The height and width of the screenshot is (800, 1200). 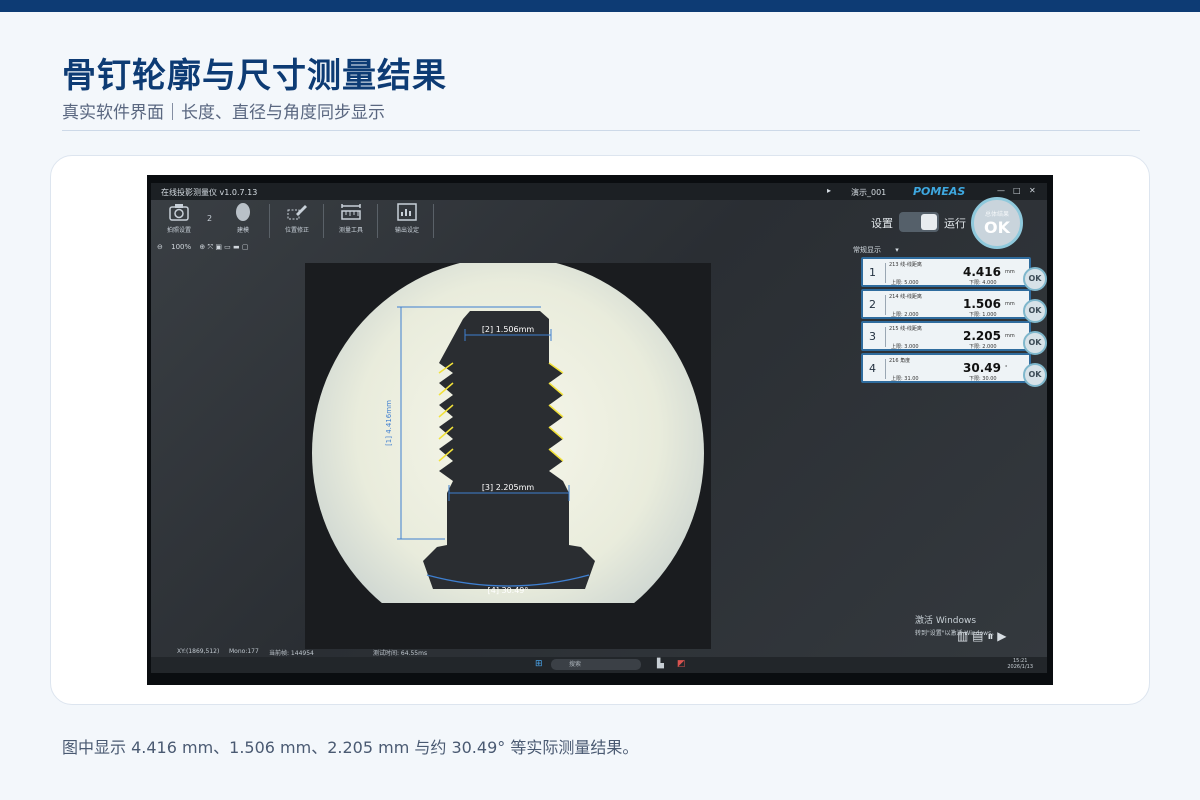 I want to click on camera-icon, so click(x=179, y=212).